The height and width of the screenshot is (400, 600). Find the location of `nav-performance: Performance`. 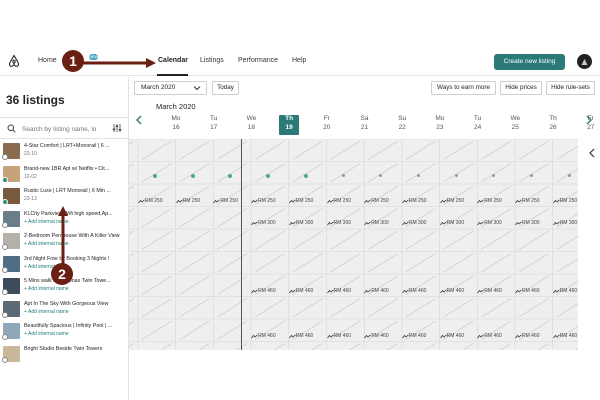

nav-performance: Performance is located at coordinates (258, 60).